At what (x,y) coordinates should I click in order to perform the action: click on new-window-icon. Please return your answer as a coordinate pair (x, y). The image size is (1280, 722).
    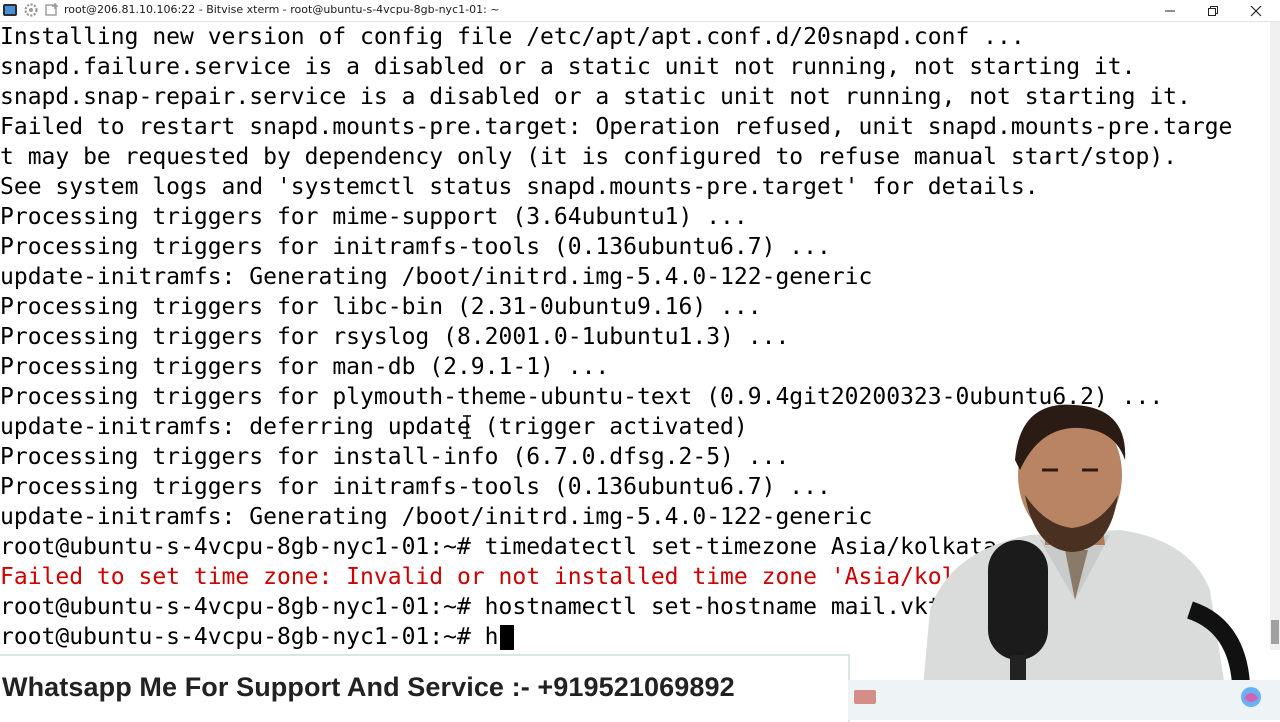
    Looking at the image, I should click on (52, 10).